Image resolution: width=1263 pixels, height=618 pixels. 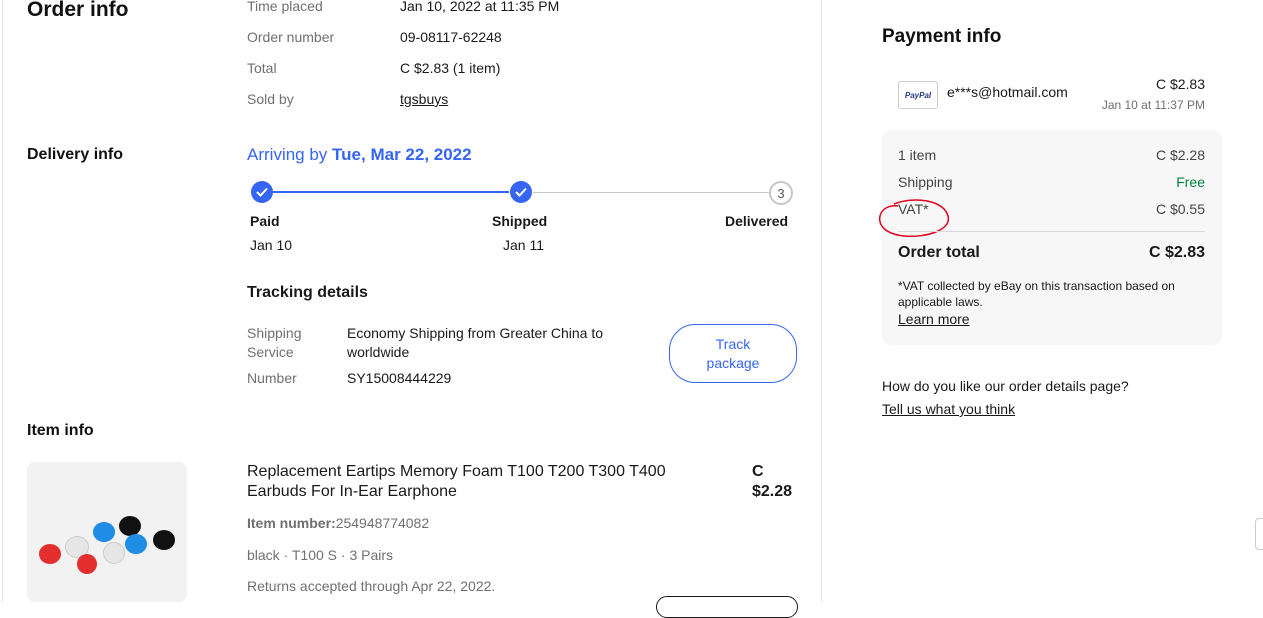 I want to click on returns-policy: Returns accepted through Apr 22, 2022., so click(x=371, y=586).